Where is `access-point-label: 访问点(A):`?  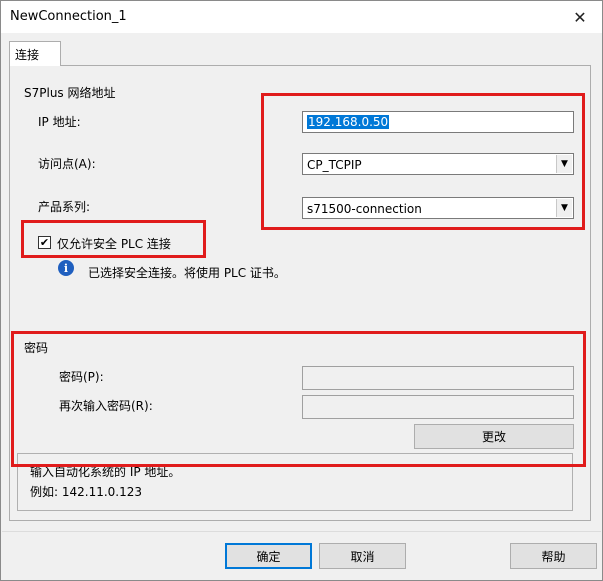
access-point-label: 访问点(A): is located at coordinates (67, 164).